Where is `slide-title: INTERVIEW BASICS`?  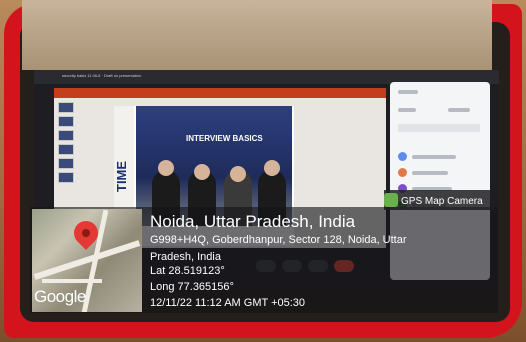 slide-title: INTERVIEW BASICS is located at coordinates (224, 138).